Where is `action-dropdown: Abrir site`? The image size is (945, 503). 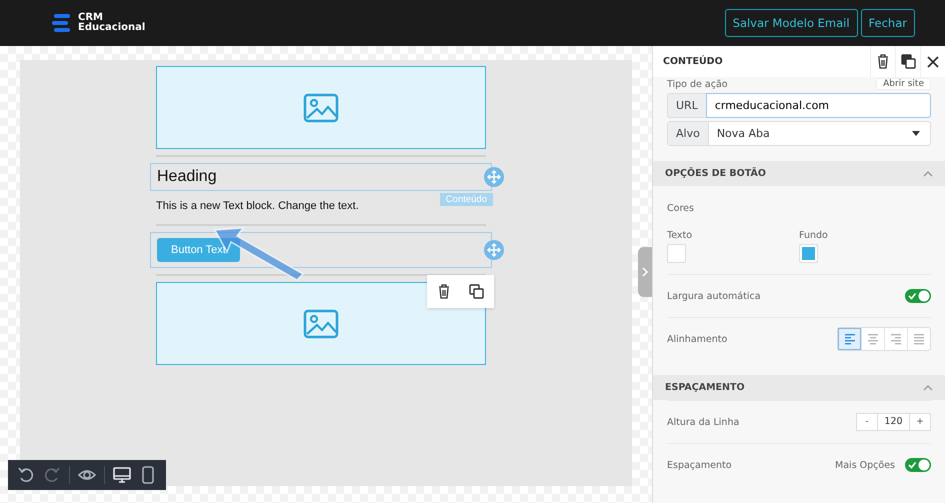 action-dropdown: Abrir site is located at coordinates (903, 84).